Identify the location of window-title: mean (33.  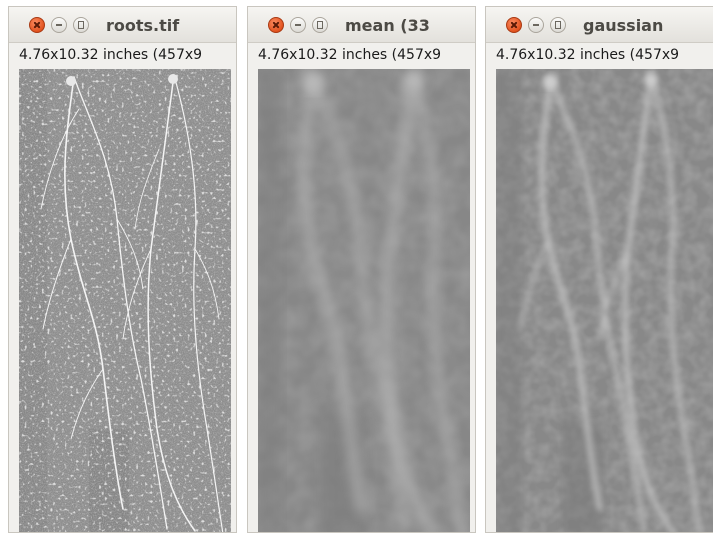
(387, 25).